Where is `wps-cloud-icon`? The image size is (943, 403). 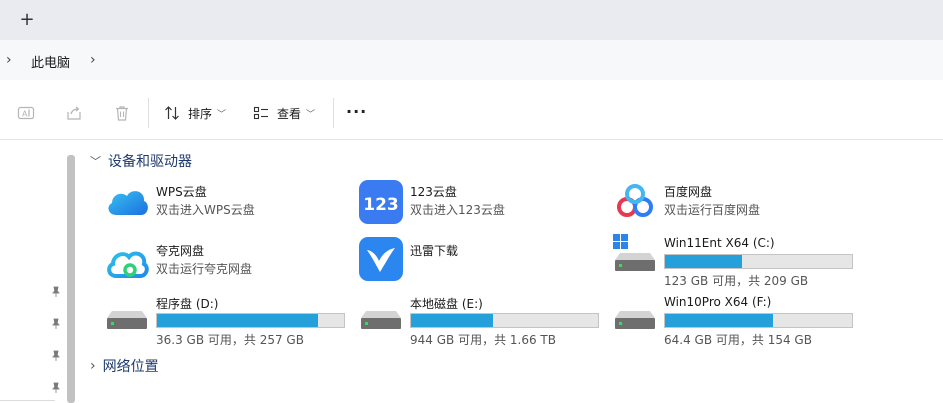
wps-cloud-icon is located at coordinates (128, 203).